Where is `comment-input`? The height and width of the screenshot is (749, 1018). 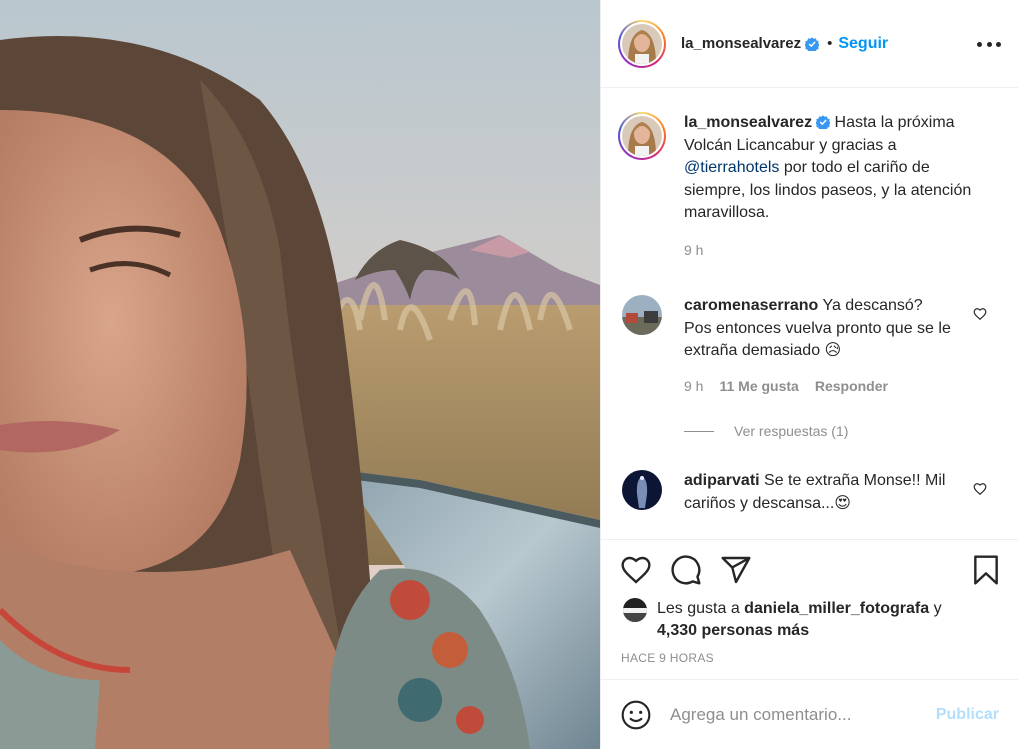 comment-input is located at coordinates (797, 714).